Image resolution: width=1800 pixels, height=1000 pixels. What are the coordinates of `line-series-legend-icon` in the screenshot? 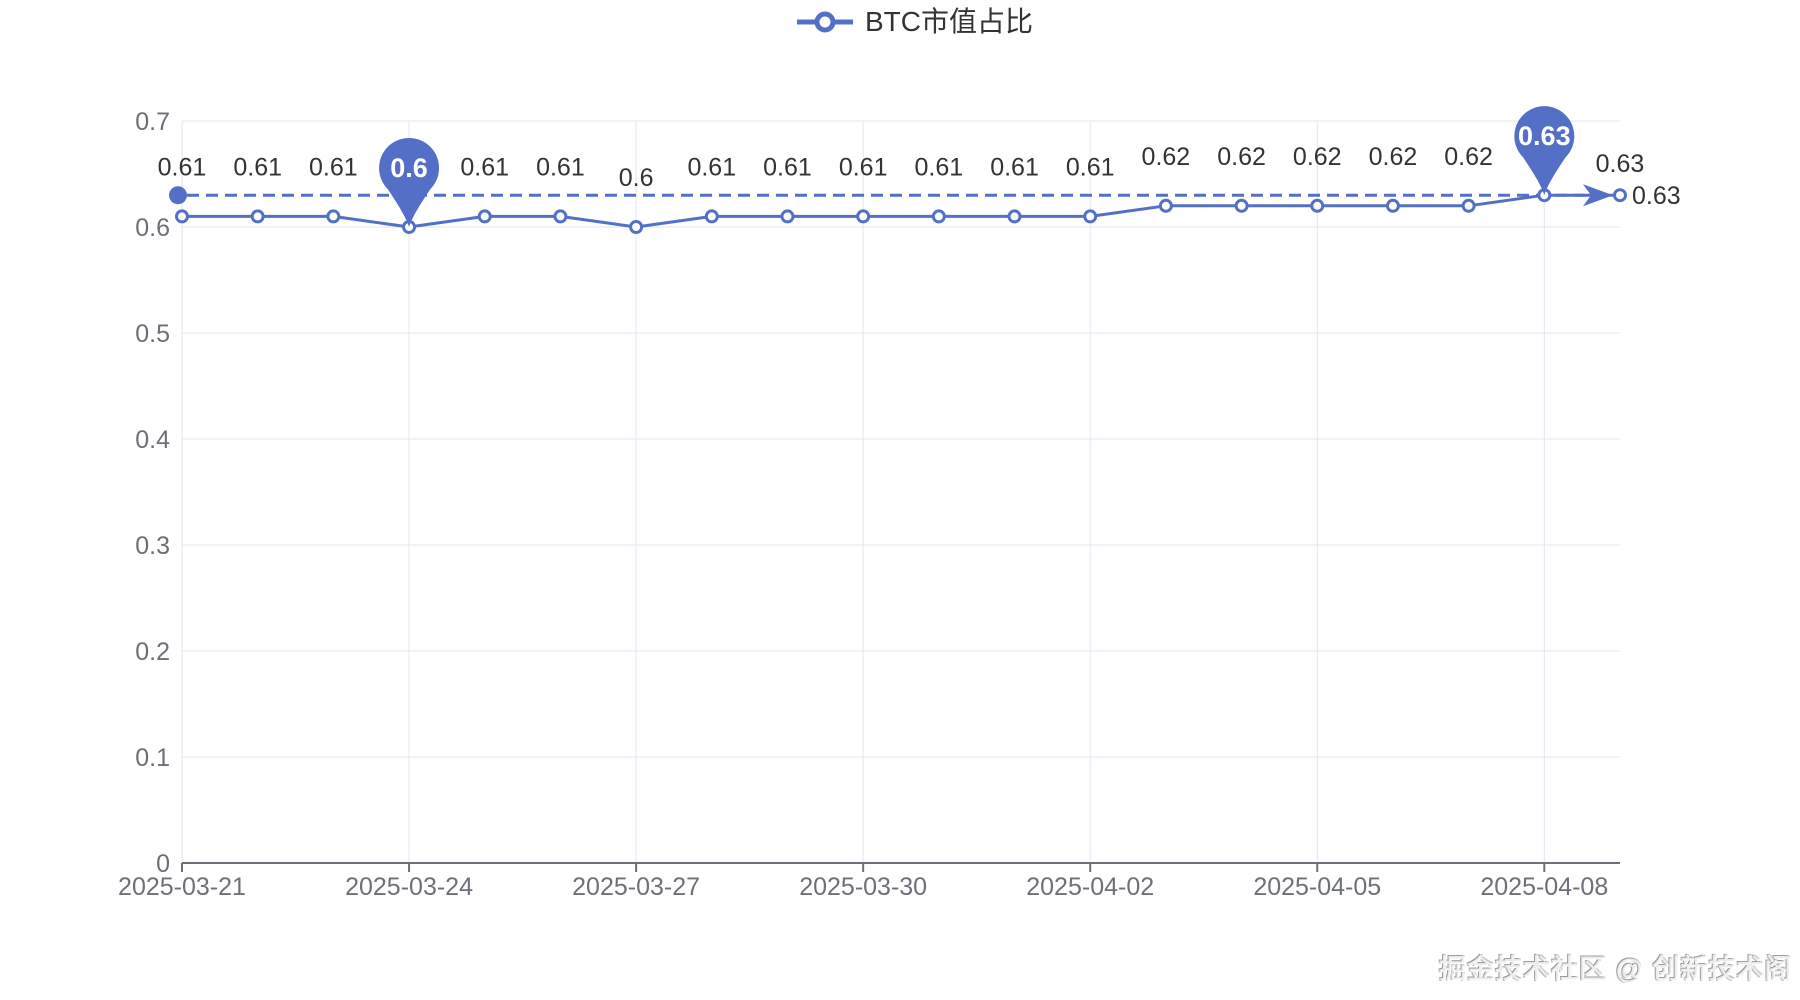 It's located at (825, 22).